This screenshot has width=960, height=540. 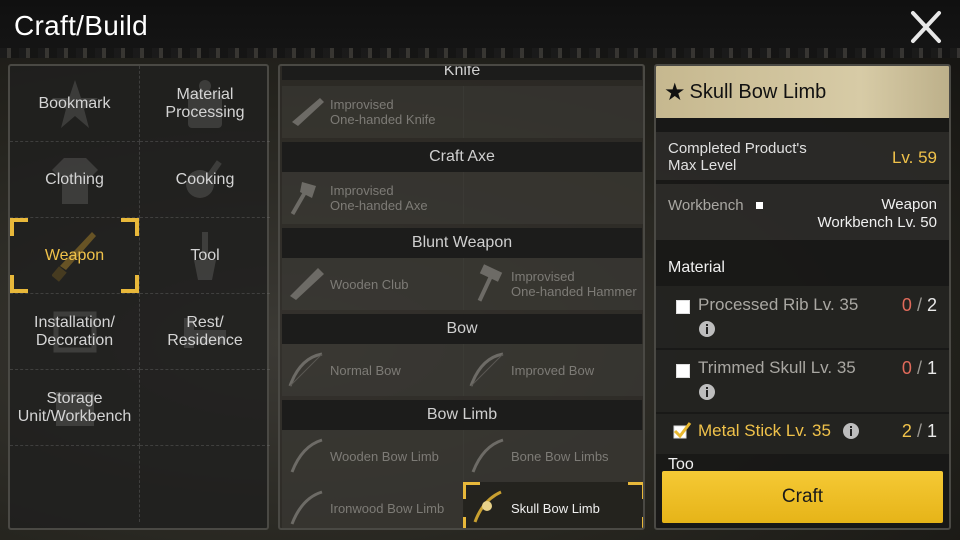 I want to click on recipe-improved-bow: Improved Bow, so click(x=553, y=370).